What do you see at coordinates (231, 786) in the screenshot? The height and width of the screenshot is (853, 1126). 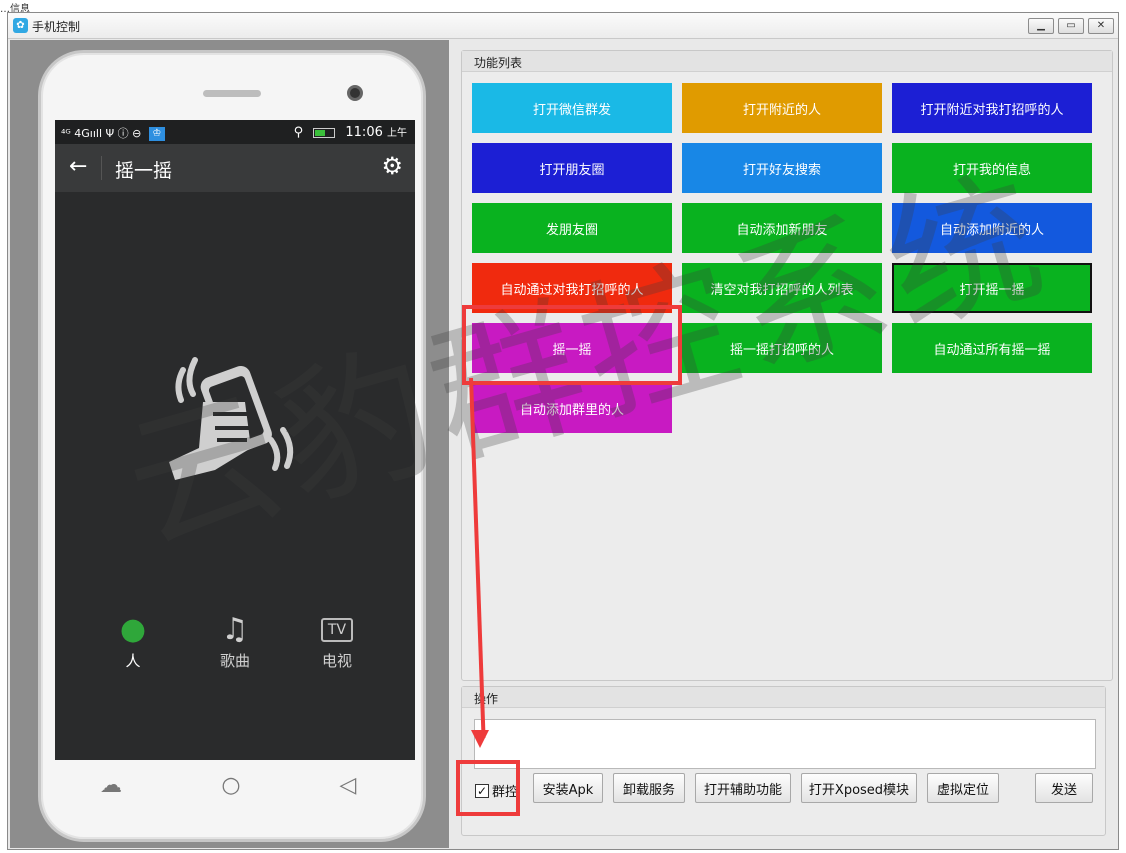 I see `home-icon: ○` at bounding box center [231, 786].